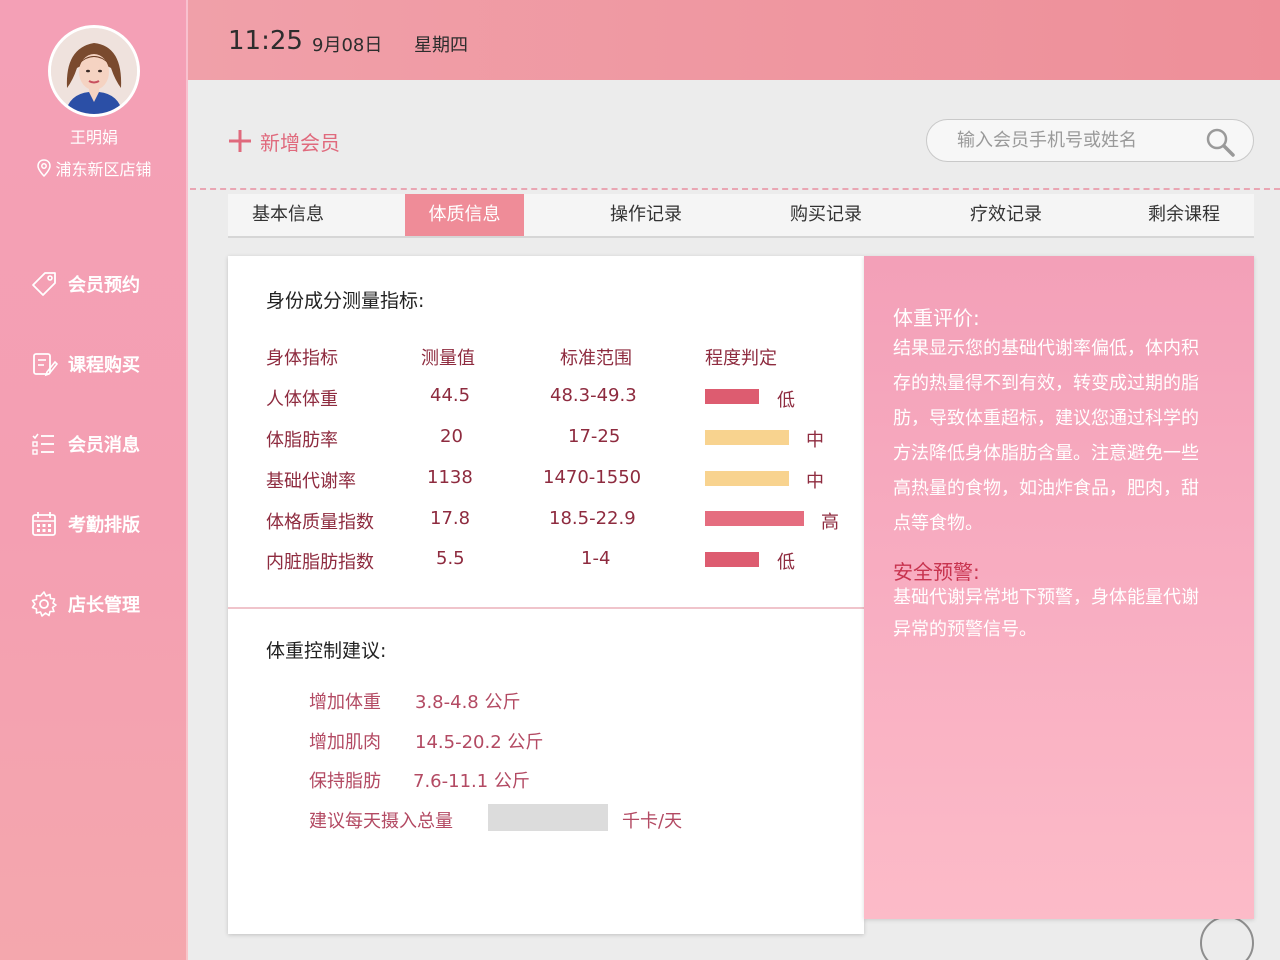  What do you see at coordinates (734, 40) in the screenshot?
I see `top-bar: 11:25 9月08日 星期四` at bounding box center [734, 40].